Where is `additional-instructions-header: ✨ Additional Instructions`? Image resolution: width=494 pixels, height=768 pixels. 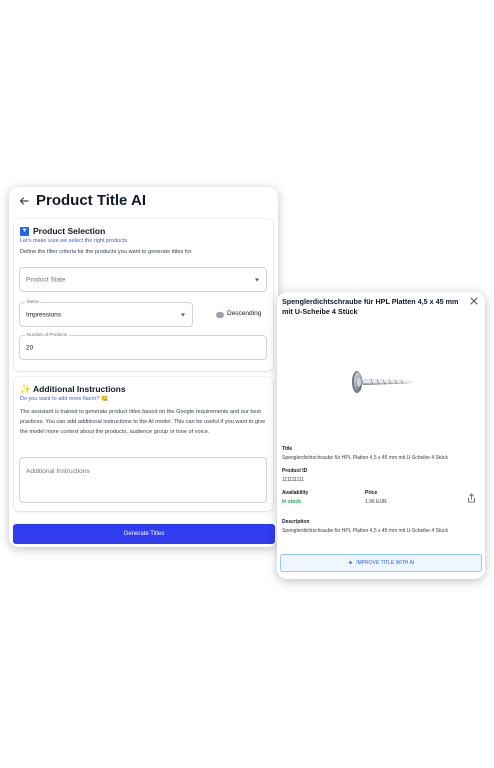
additional-instructions-header: ✨ Additional Instructions is located at coordinates (73, 389).